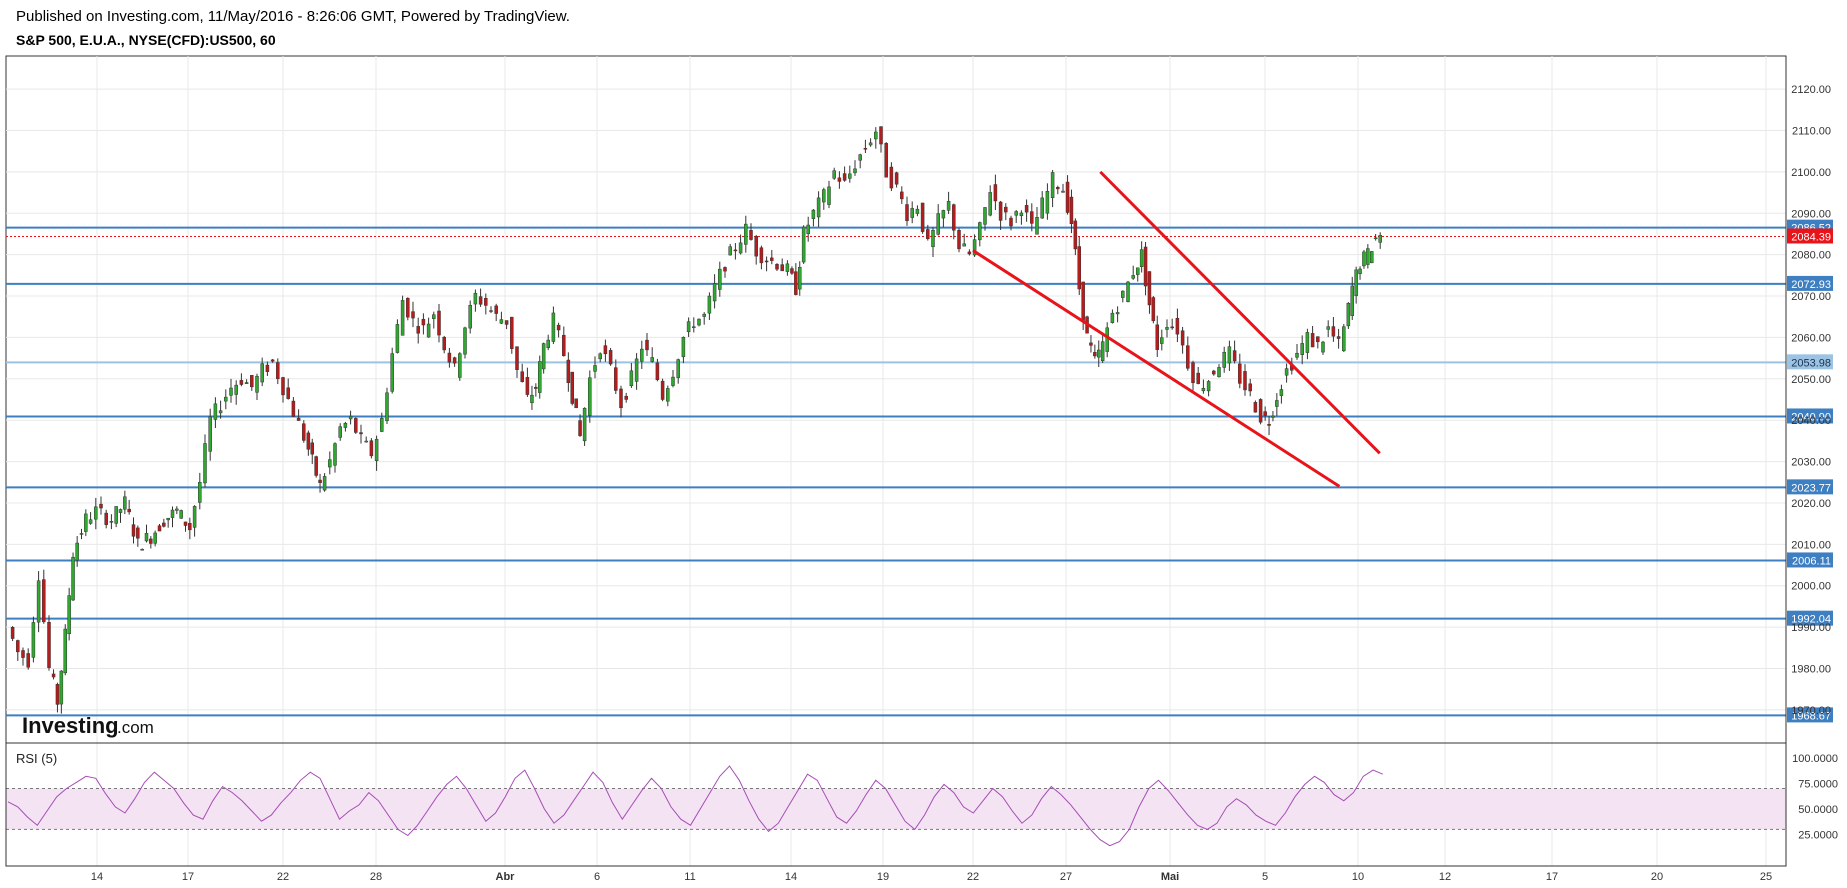  What do you see at coordinates (1811, 463) in the screenshot?
I see `price-tick-label: 2030.00` at bounding box center [1811, 463].